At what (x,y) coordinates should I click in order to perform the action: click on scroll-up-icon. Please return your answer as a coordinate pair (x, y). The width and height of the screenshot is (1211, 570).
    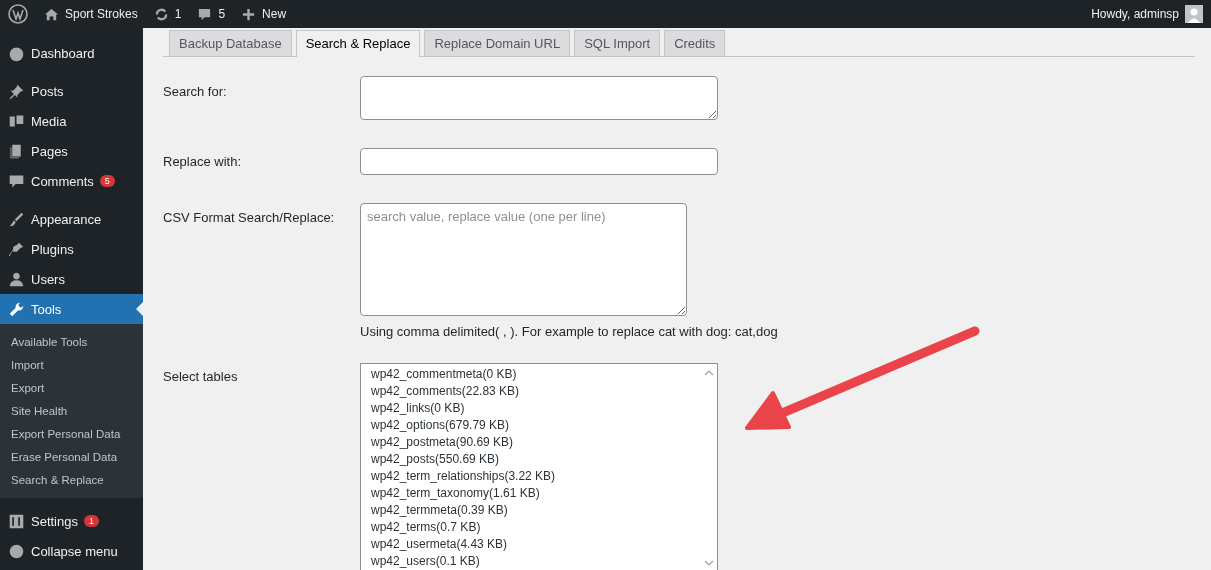
    Looking at the image, I should click on (709, 373).